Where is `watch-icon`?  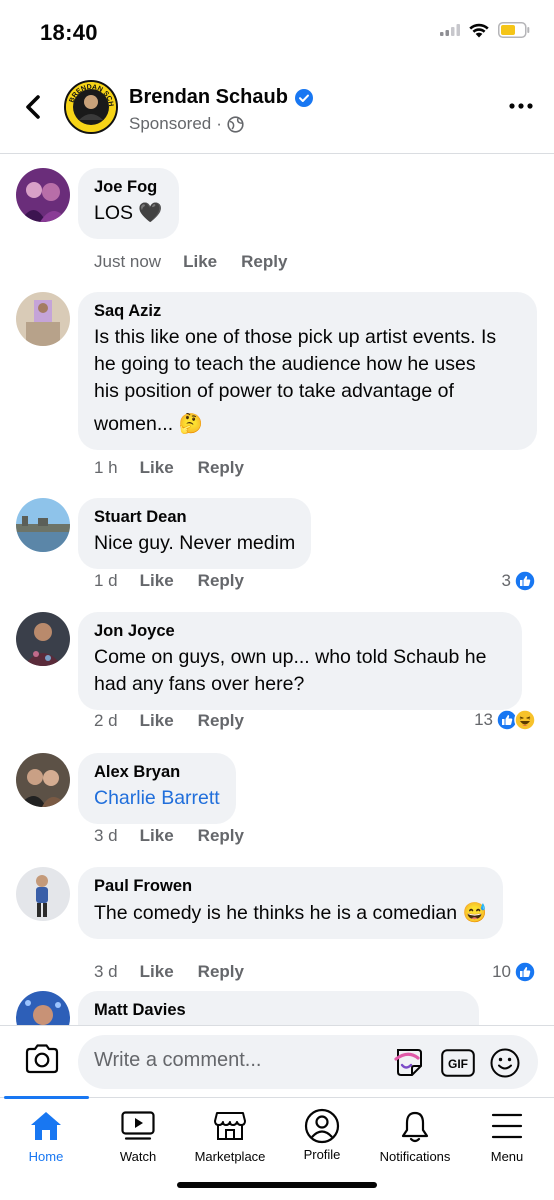 watch-icon is located at coordinates (138, 1125).